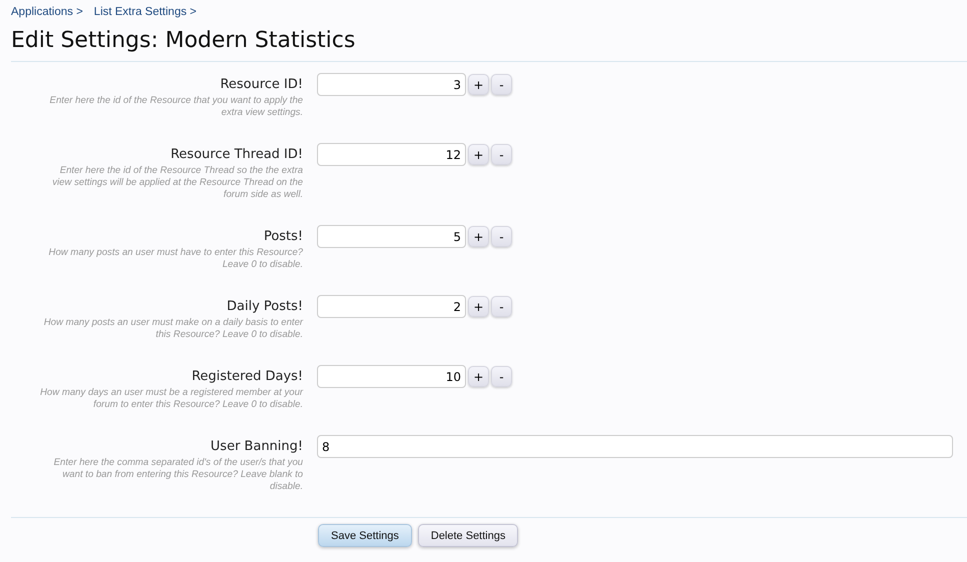  What do you see at coordinates (365, 535) in the screenshot?
I see `save-button: Save Settings` at bounding box center [365, 535].